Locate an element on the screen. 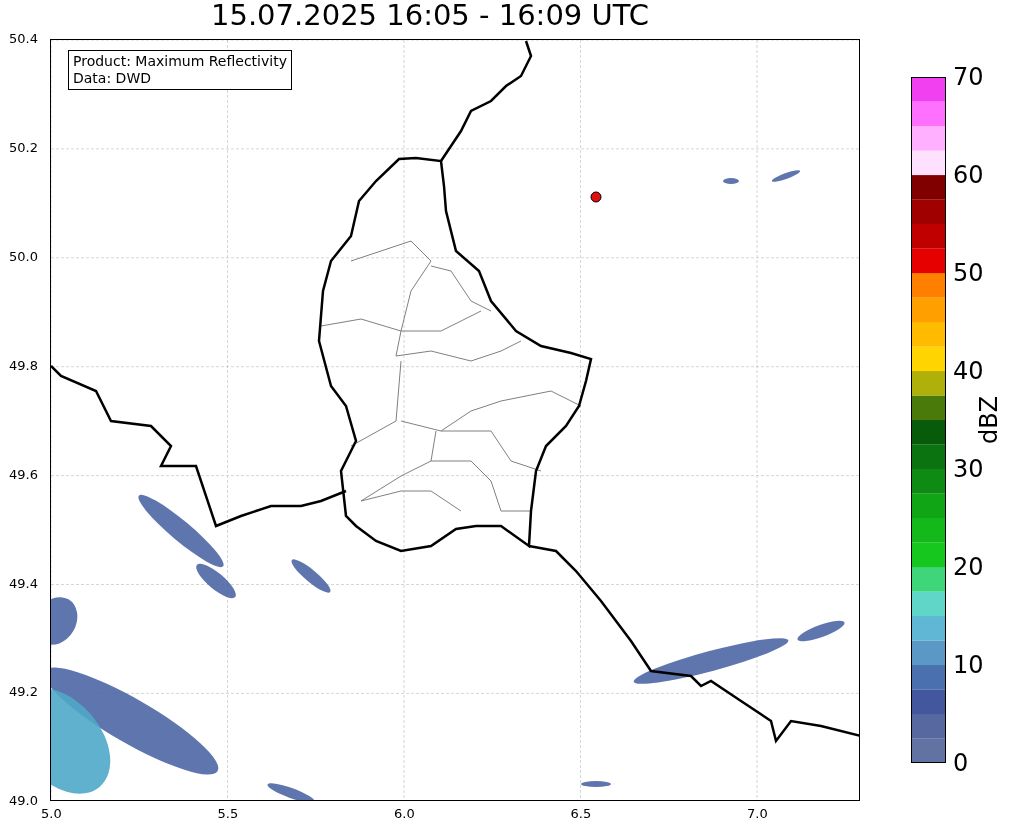  legend-text: Product: Maximum Reflectivity is located at coordinates (180, 61).